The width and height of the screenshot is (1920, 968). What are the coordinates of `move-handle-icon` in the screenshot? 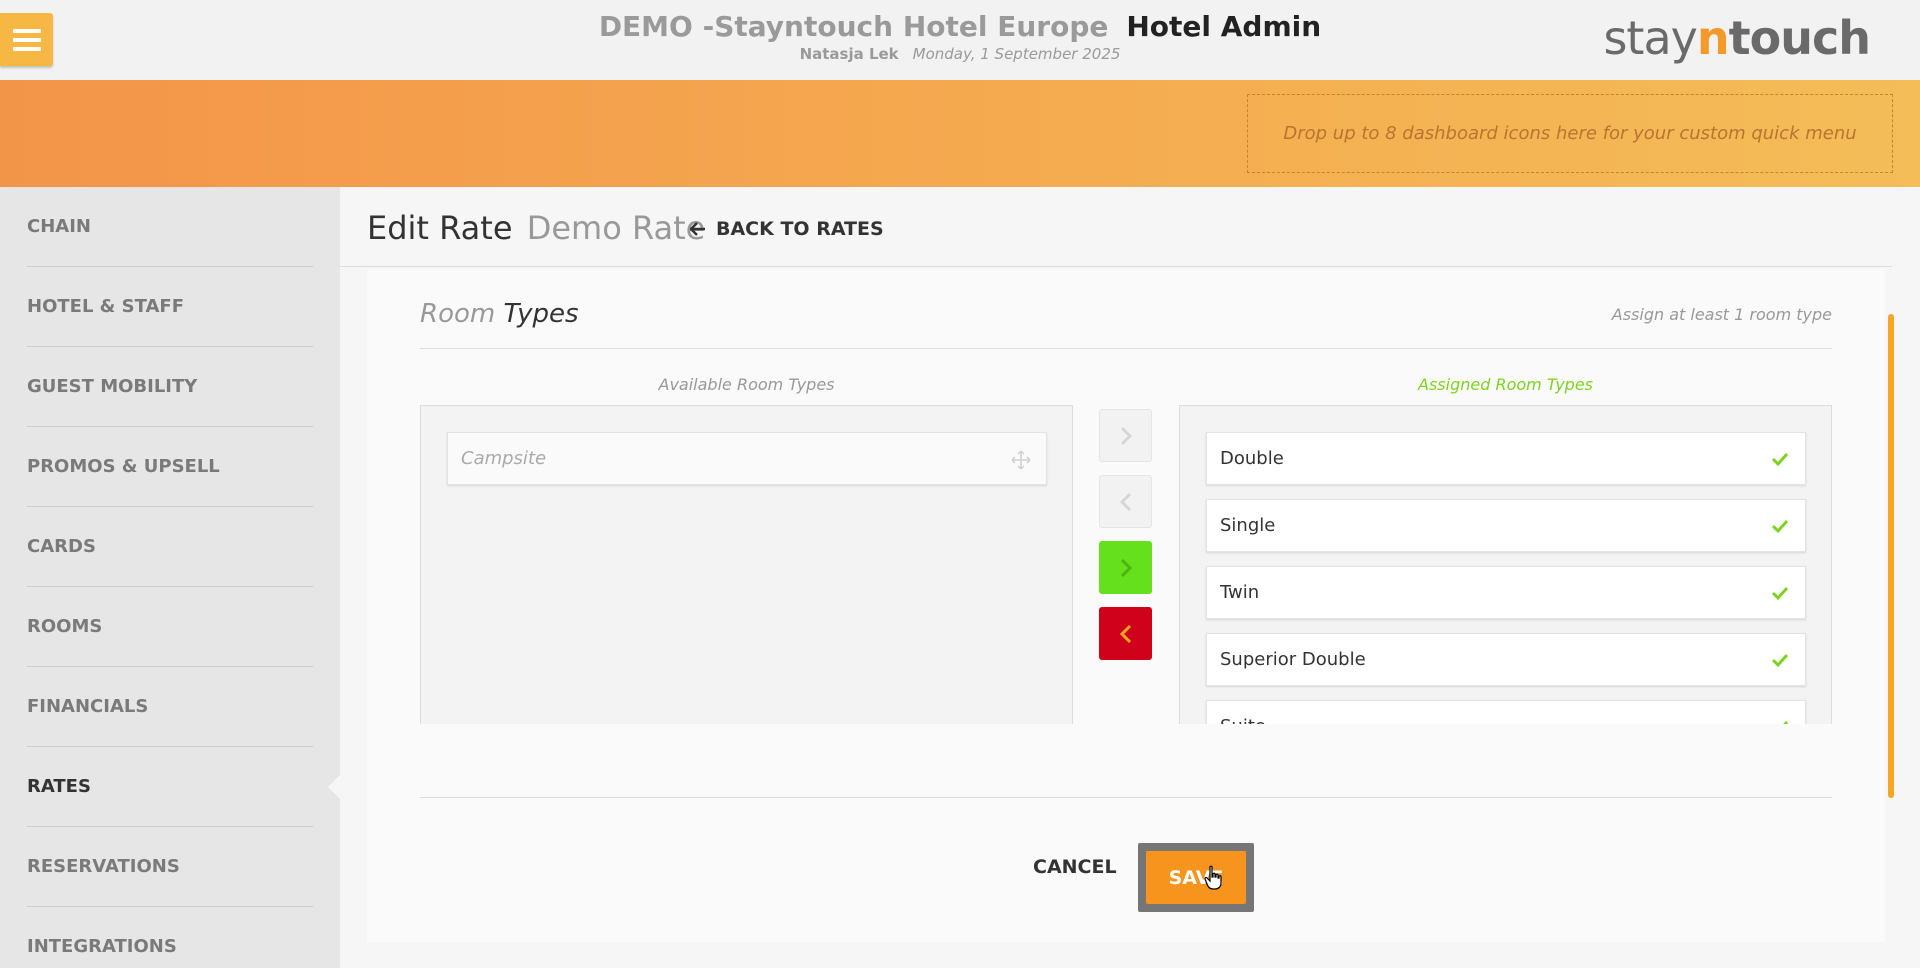 It's located at (1021, 460).